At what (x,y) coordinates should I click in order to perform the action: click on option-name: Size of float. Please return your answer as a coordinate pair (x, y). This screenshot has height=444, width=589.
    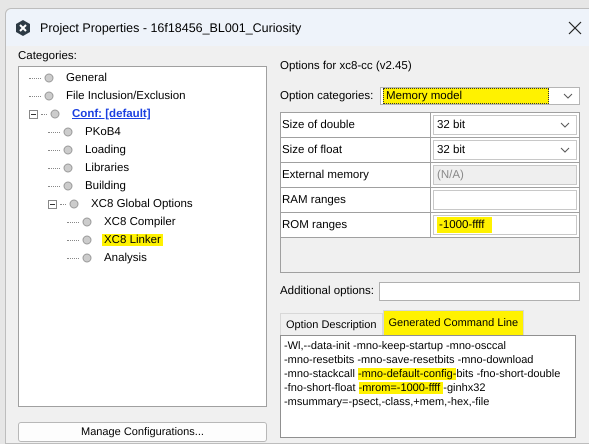
    Looking at the image, I should click on (356, 150).